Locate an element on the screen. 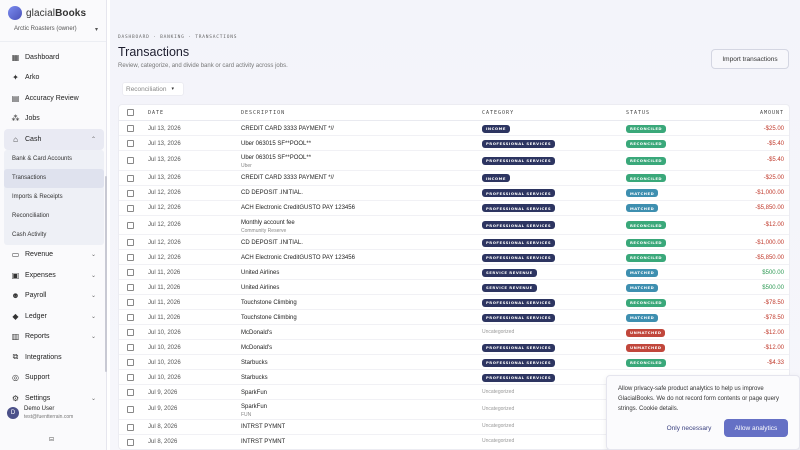  reports-icon: ▥ is located at coordinates (15, 337).